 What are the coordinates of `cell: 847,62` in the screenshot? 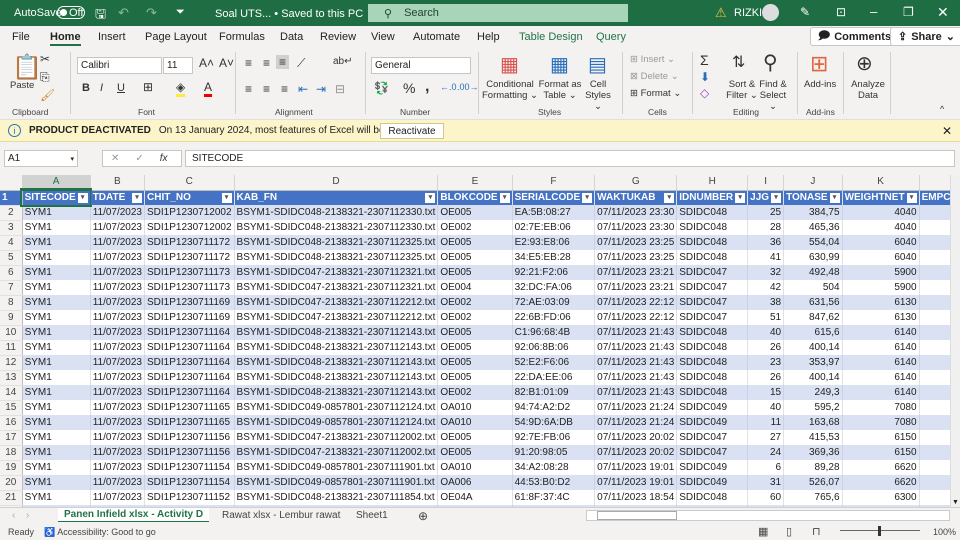 It's located at (813, 317).